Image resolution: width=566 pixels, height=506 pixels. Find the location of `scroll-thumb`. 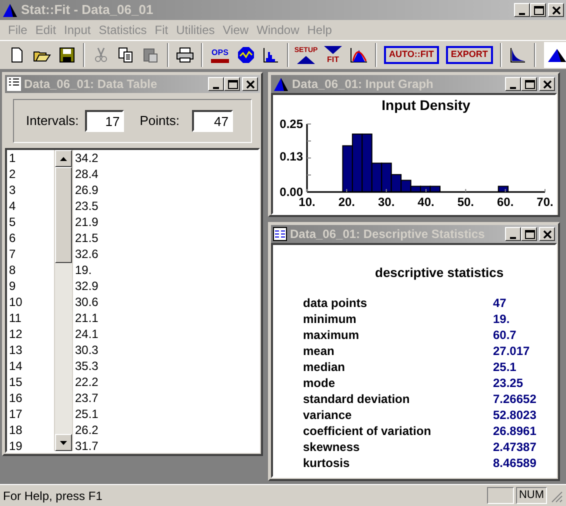

scroll-thumb is located at coordinates (63, 215).